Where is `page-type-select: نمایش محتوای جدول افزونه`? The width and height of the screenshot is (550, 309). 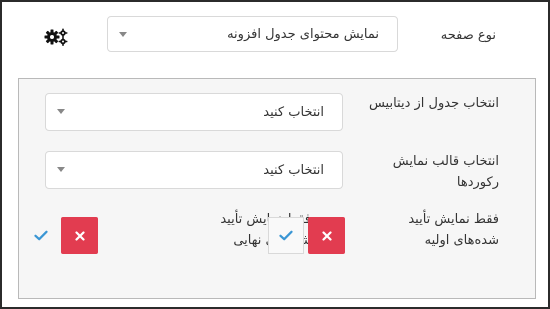
page-type-select: نمایش محتوای جدول افزونه is located at coordinates (252, 34).